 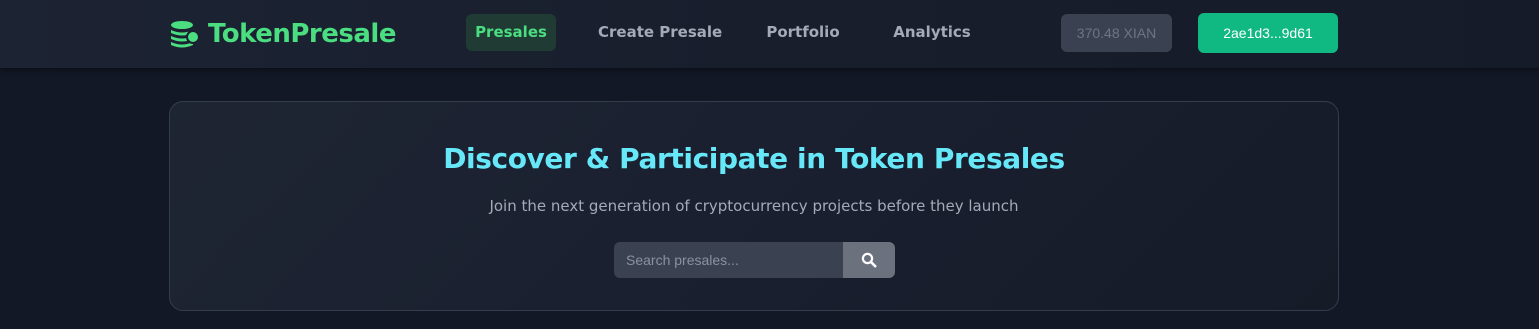 What do you see at coordinates (728, 260) in the screenshot?
I see `search-input` at bounding box center [728, 260].